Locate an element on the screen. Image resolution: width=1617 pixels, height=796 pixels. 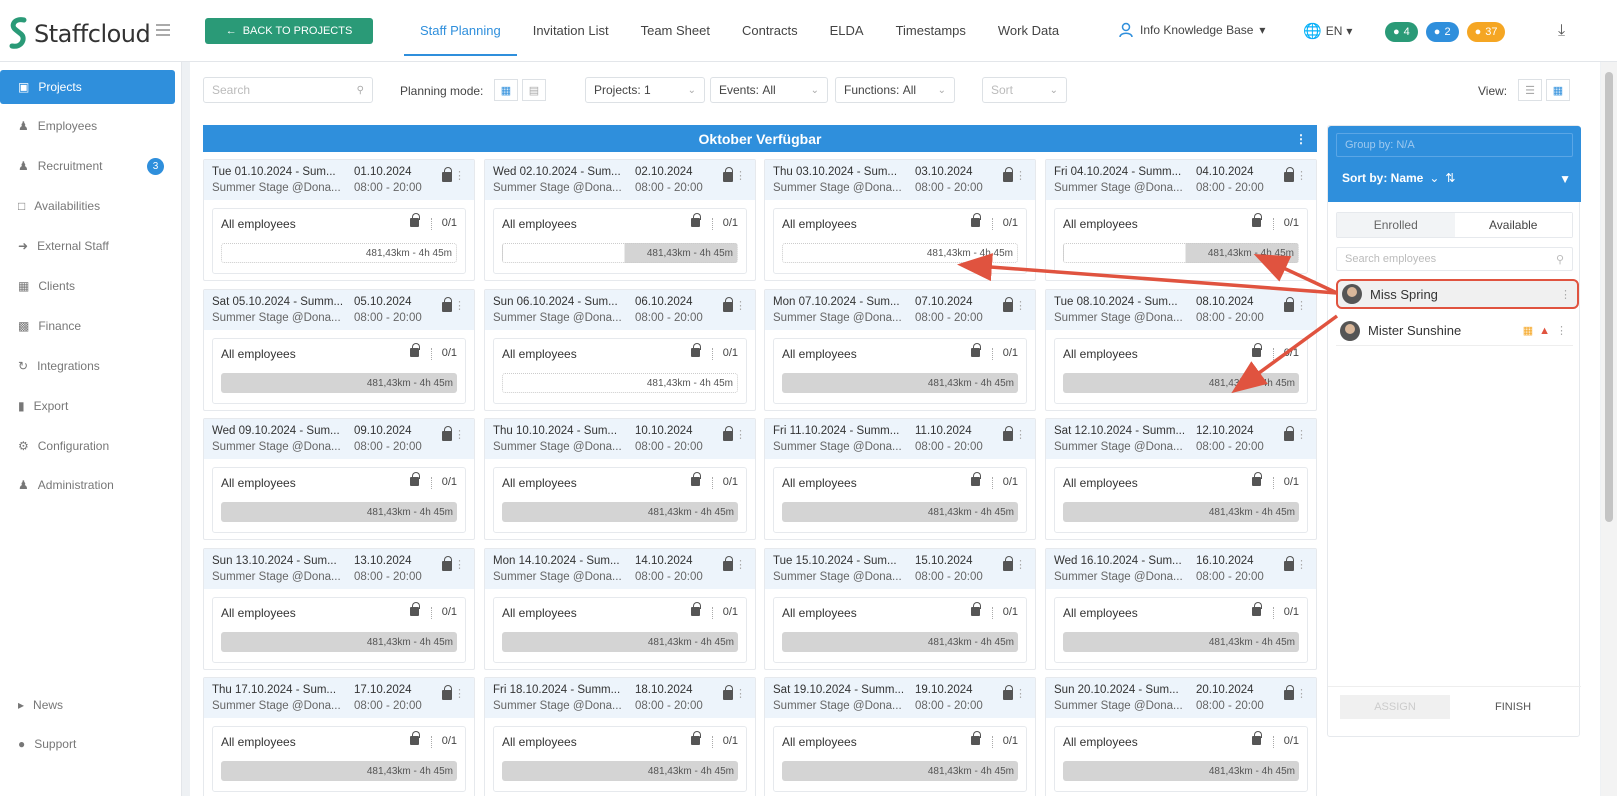
employee-item: Miss Spring ⋮ is located at coordinates (1457, 294).